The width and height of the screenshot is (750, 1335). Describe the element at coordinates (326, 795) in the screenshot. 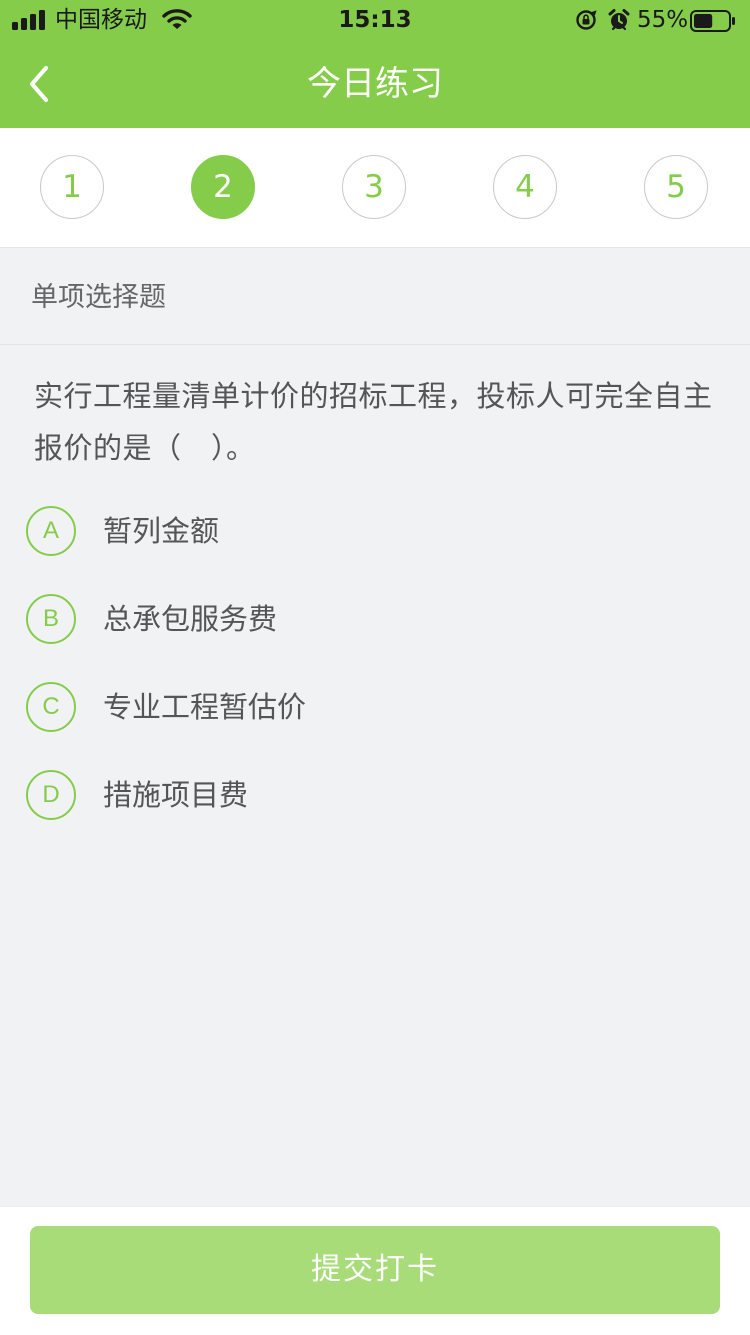

I see `option-d: D 措施项目费` at that location.